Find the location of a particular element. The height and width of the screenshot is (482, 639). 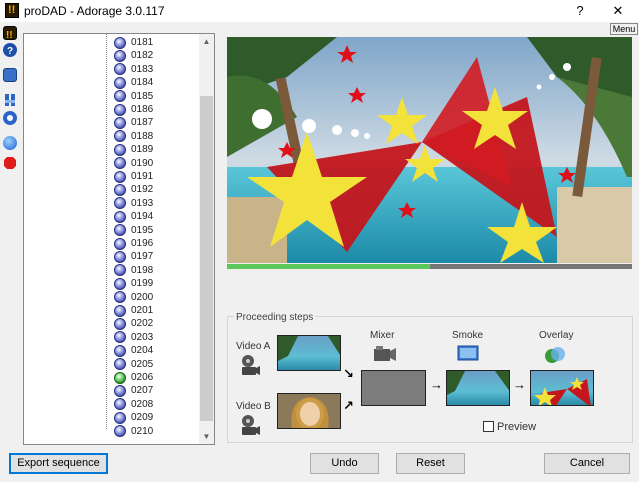

undo-button: Undo is located at coordinates (344, 463).